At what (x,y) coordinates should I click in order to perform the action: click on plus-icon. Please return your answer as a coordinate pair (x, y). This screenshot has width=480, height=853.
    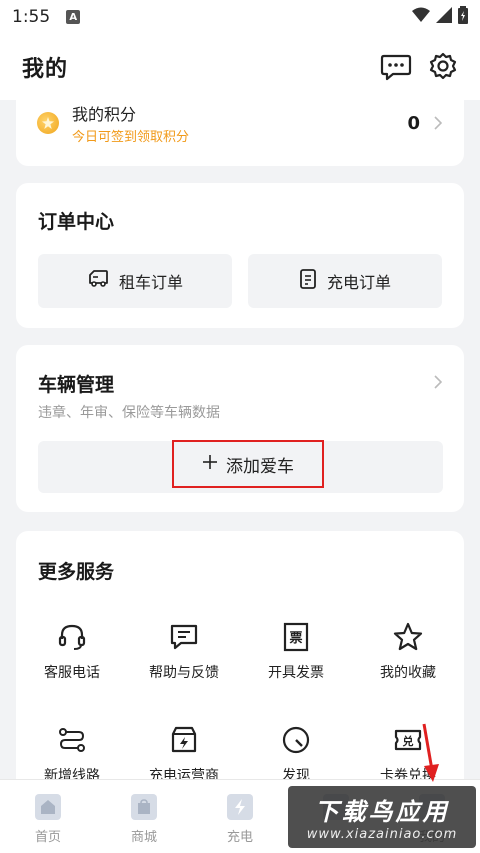
    Looking at the image, I should click on (210, 464).